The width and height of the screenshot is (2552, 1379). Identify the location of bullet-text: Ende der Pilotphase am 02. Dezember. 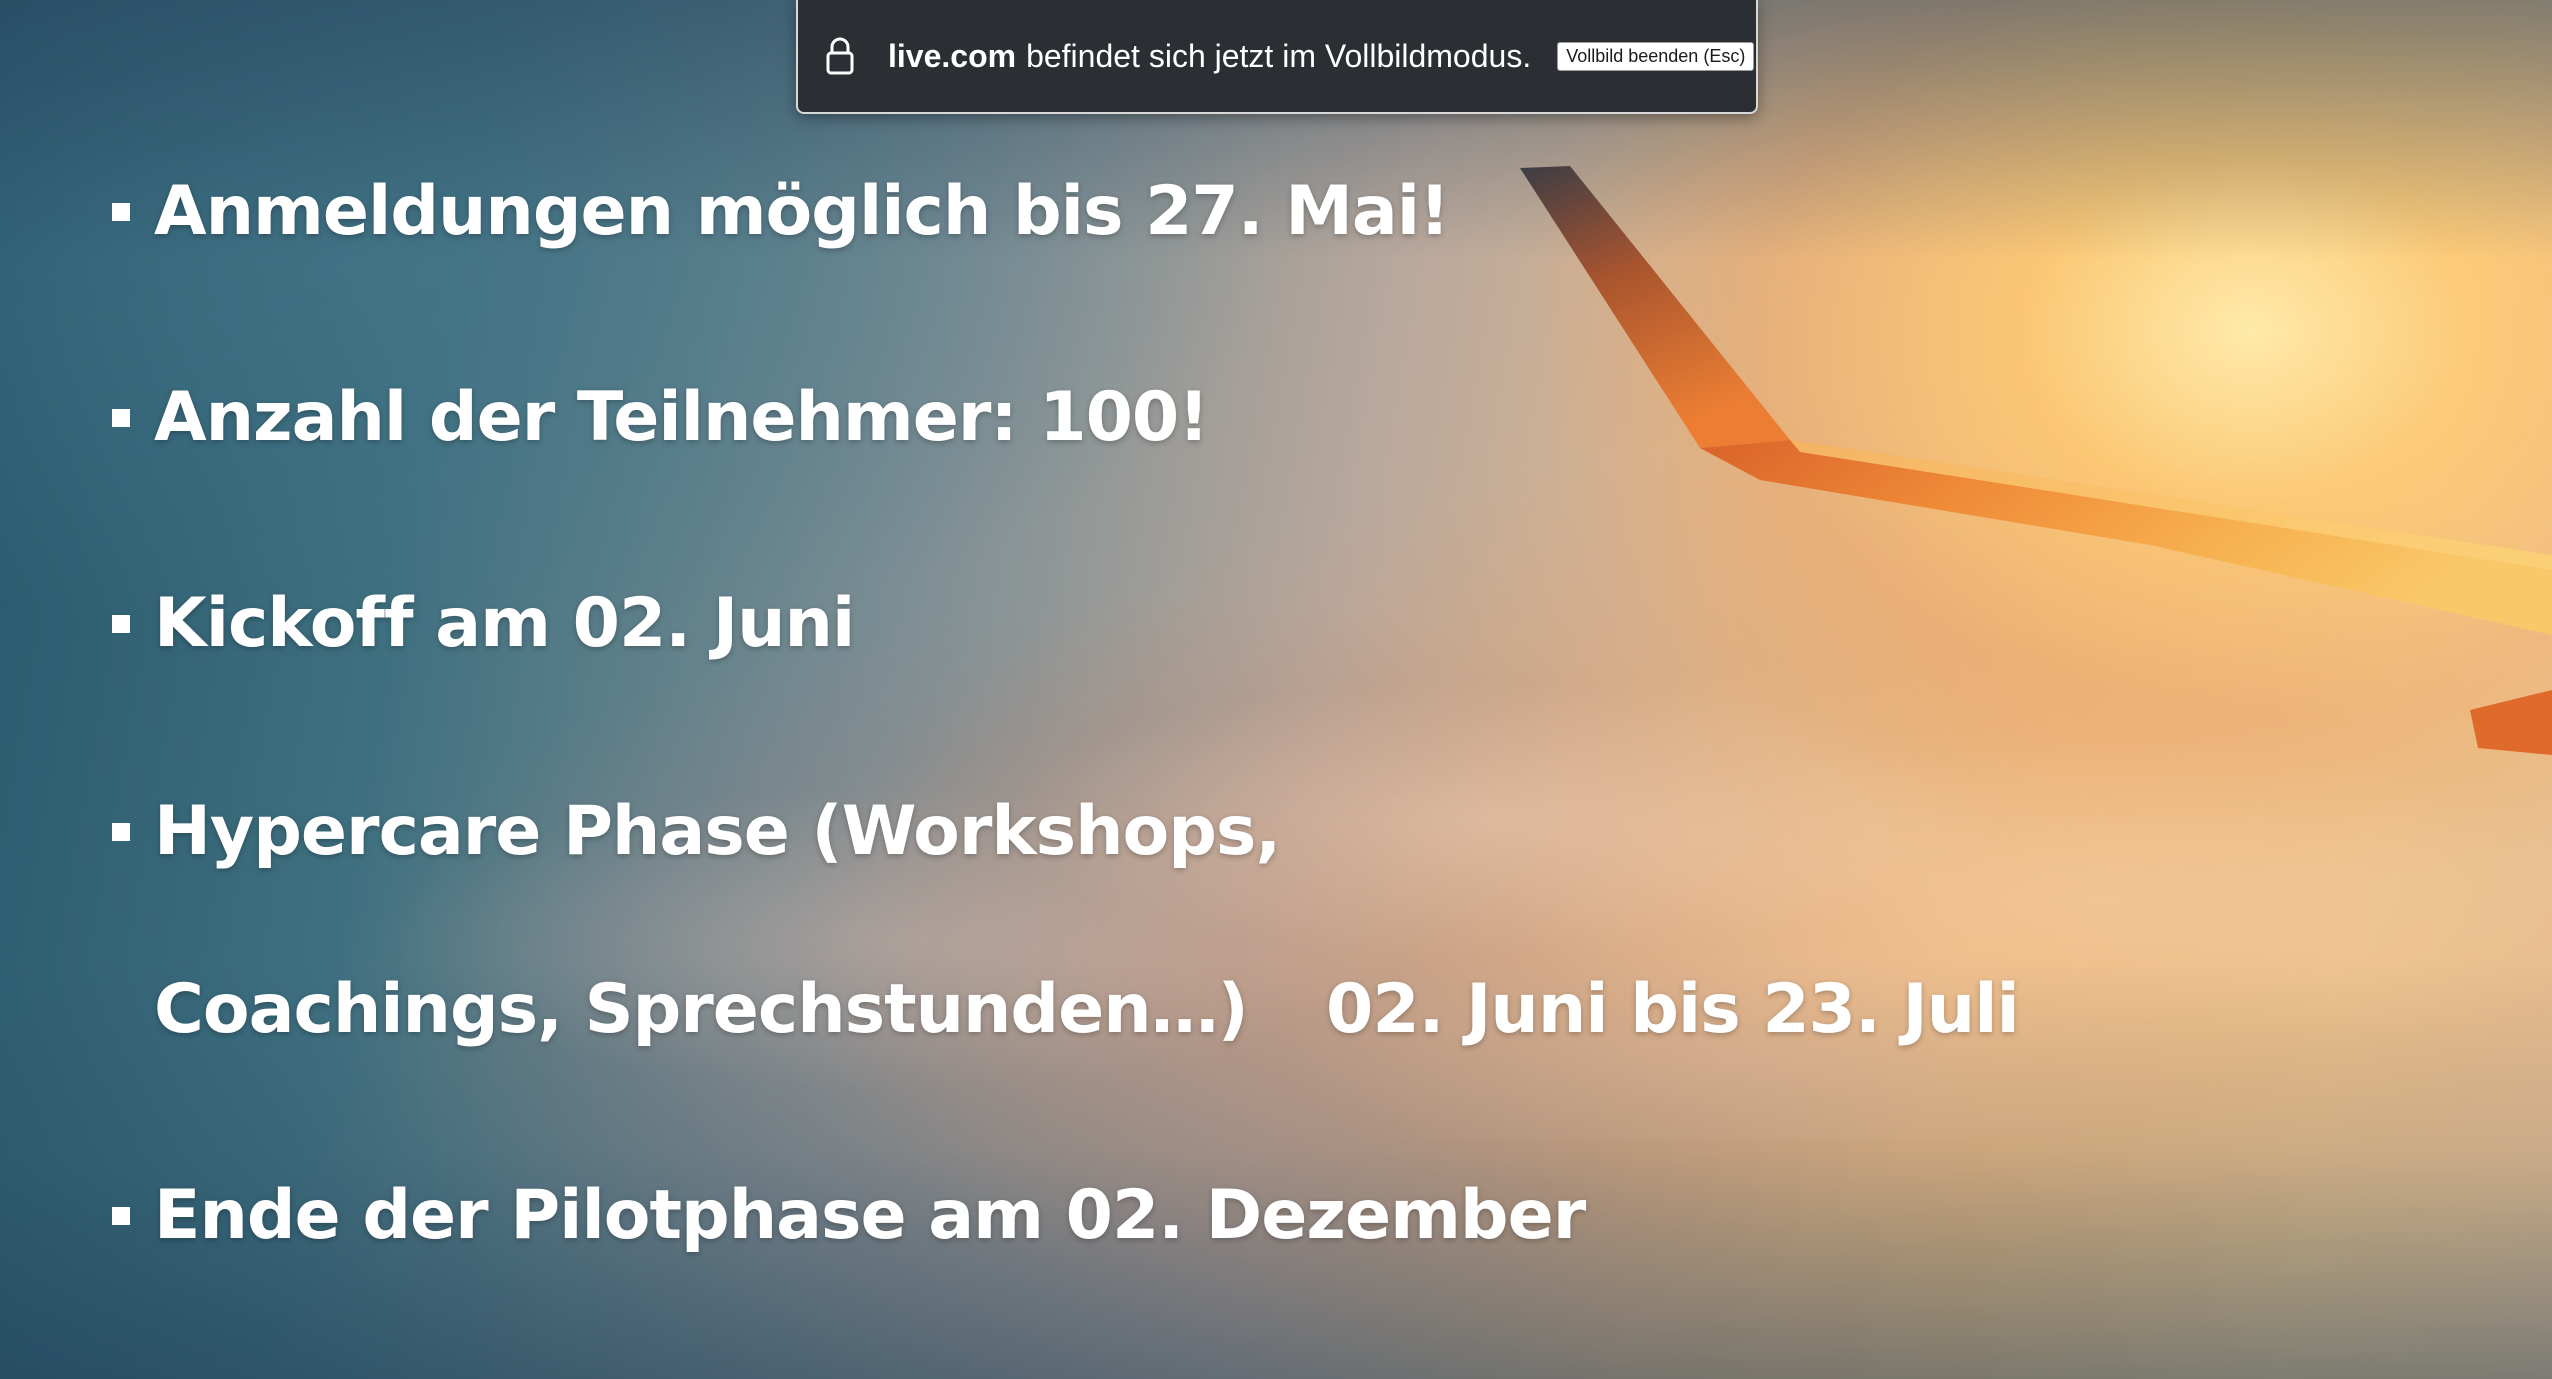
(870, 1215).